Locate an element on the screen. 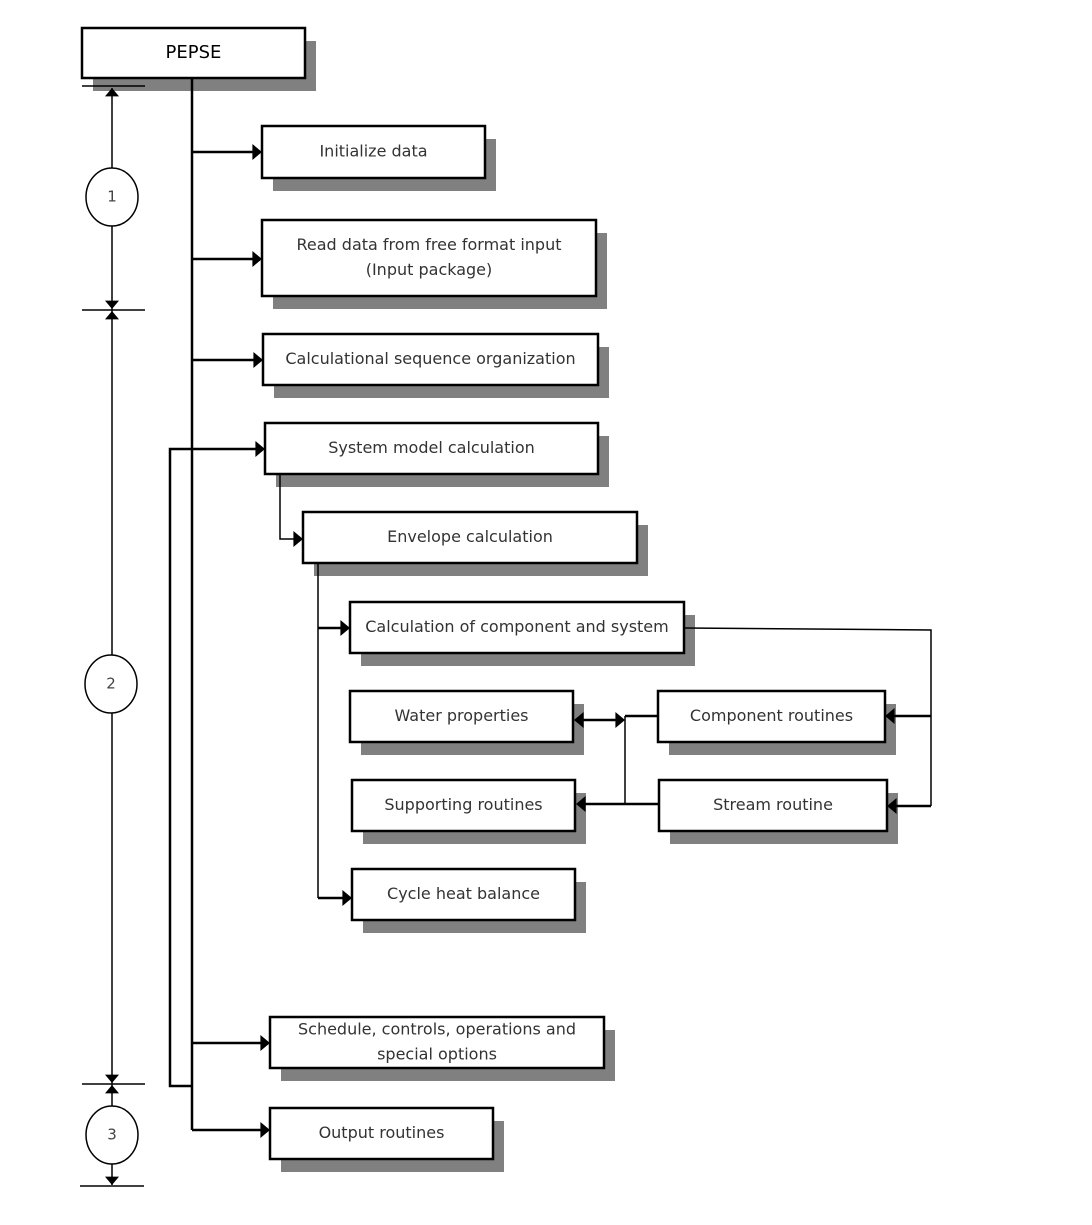 The height and width of the screenshot is (1225, 1092). arrow-read-data-icon is located at coordinates (257, 259).